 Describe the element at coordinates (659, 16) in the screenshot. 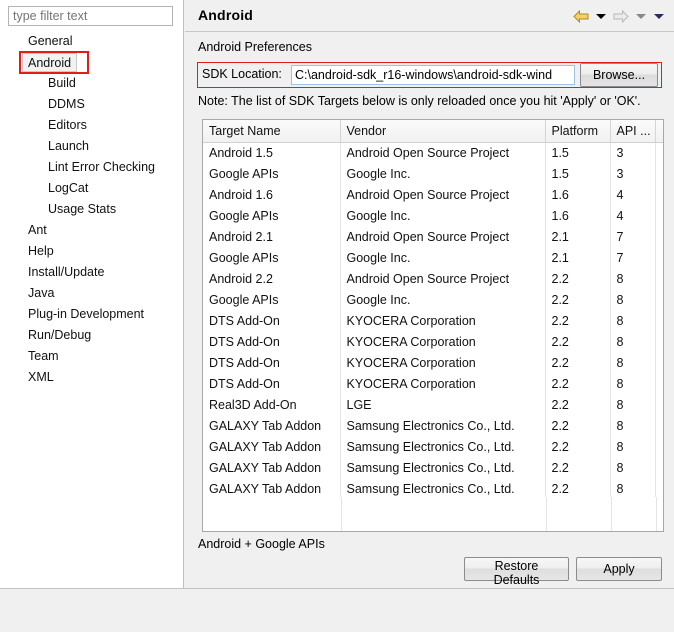

I see `view-menu-chevron-down-icon` at that location.